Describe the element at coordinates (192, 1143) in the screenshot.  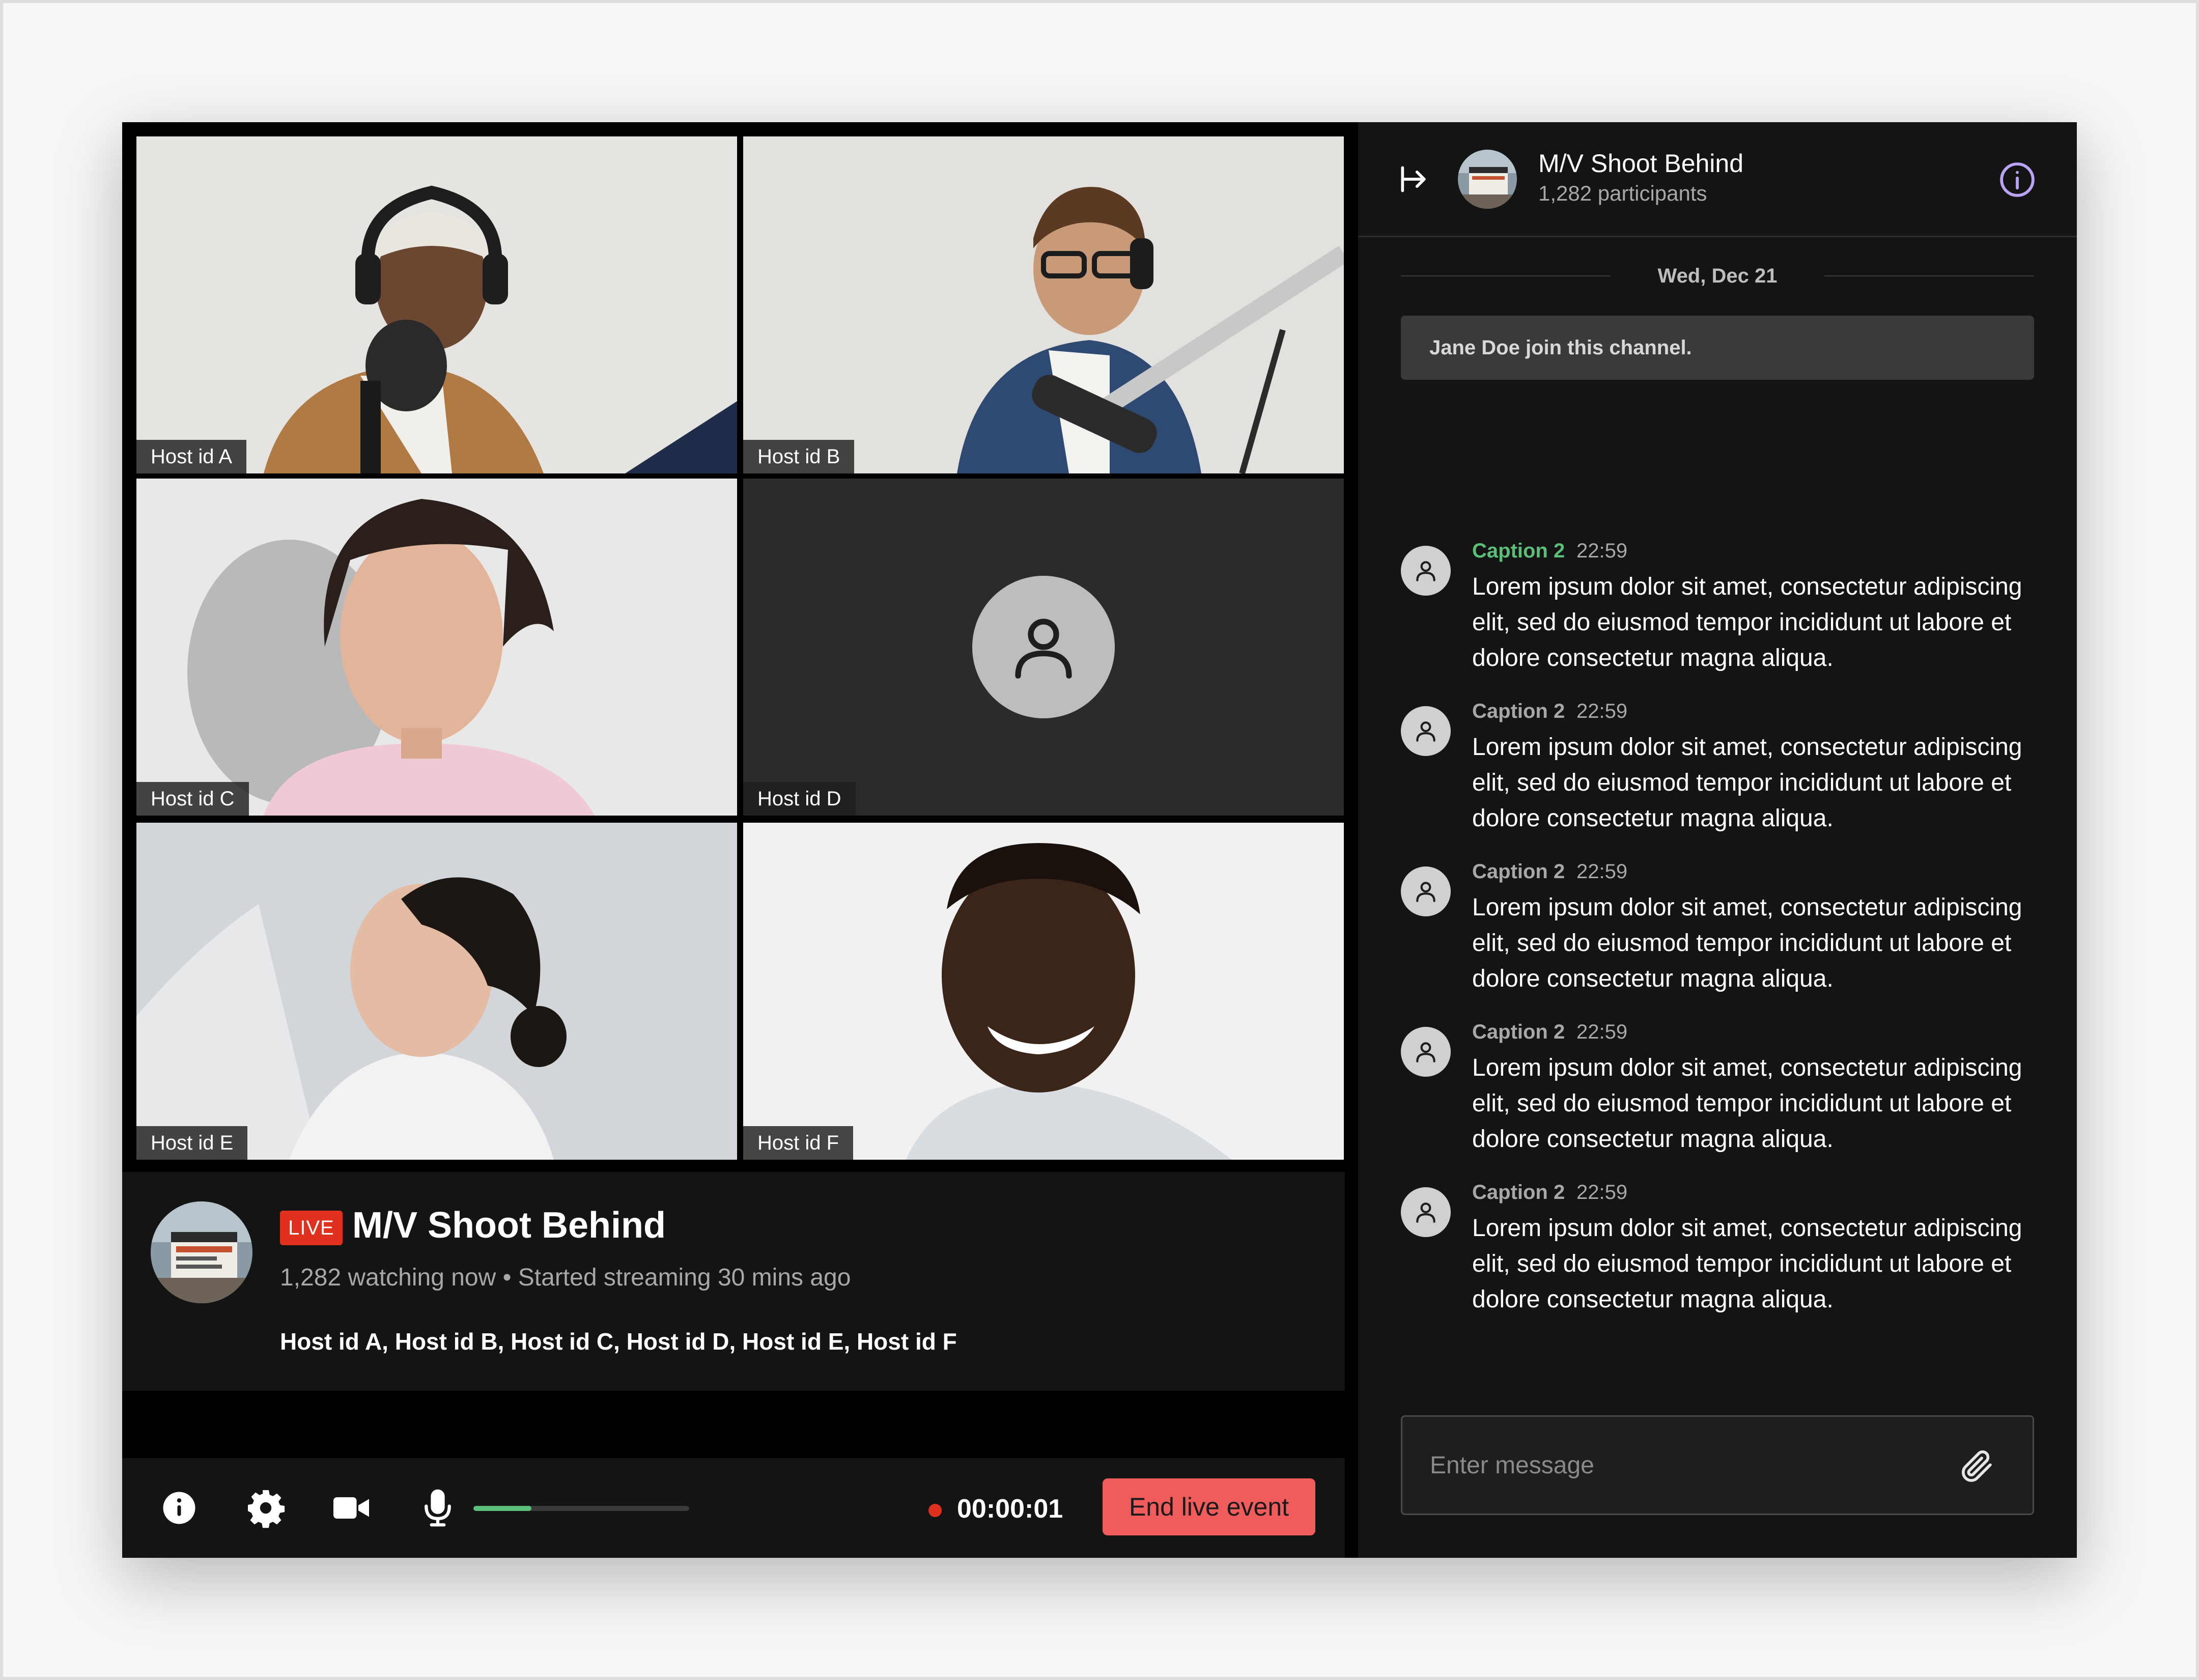
I see `tile-label: Host id E` at that location.